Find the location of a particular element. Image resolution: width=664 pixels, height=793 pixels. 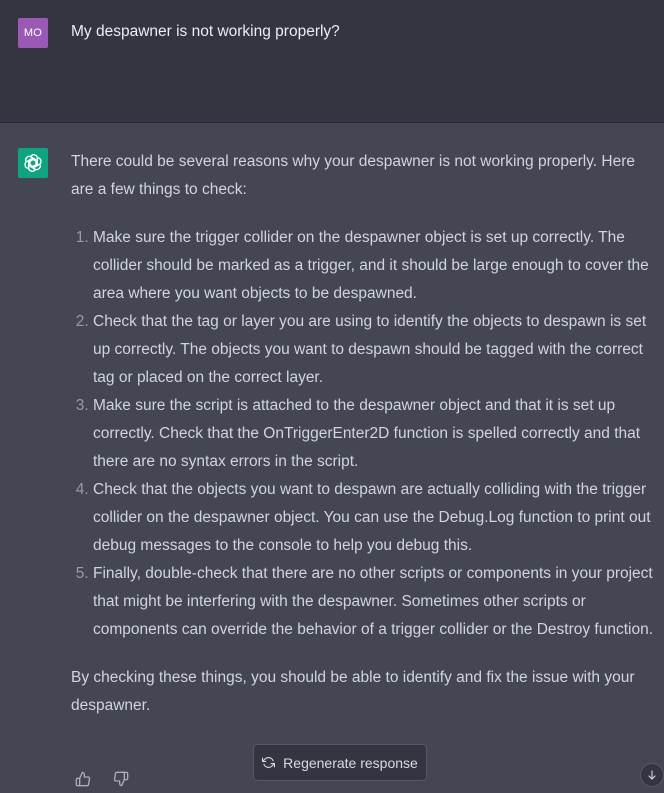

feedback-controls is located at coordinates (102, 779).